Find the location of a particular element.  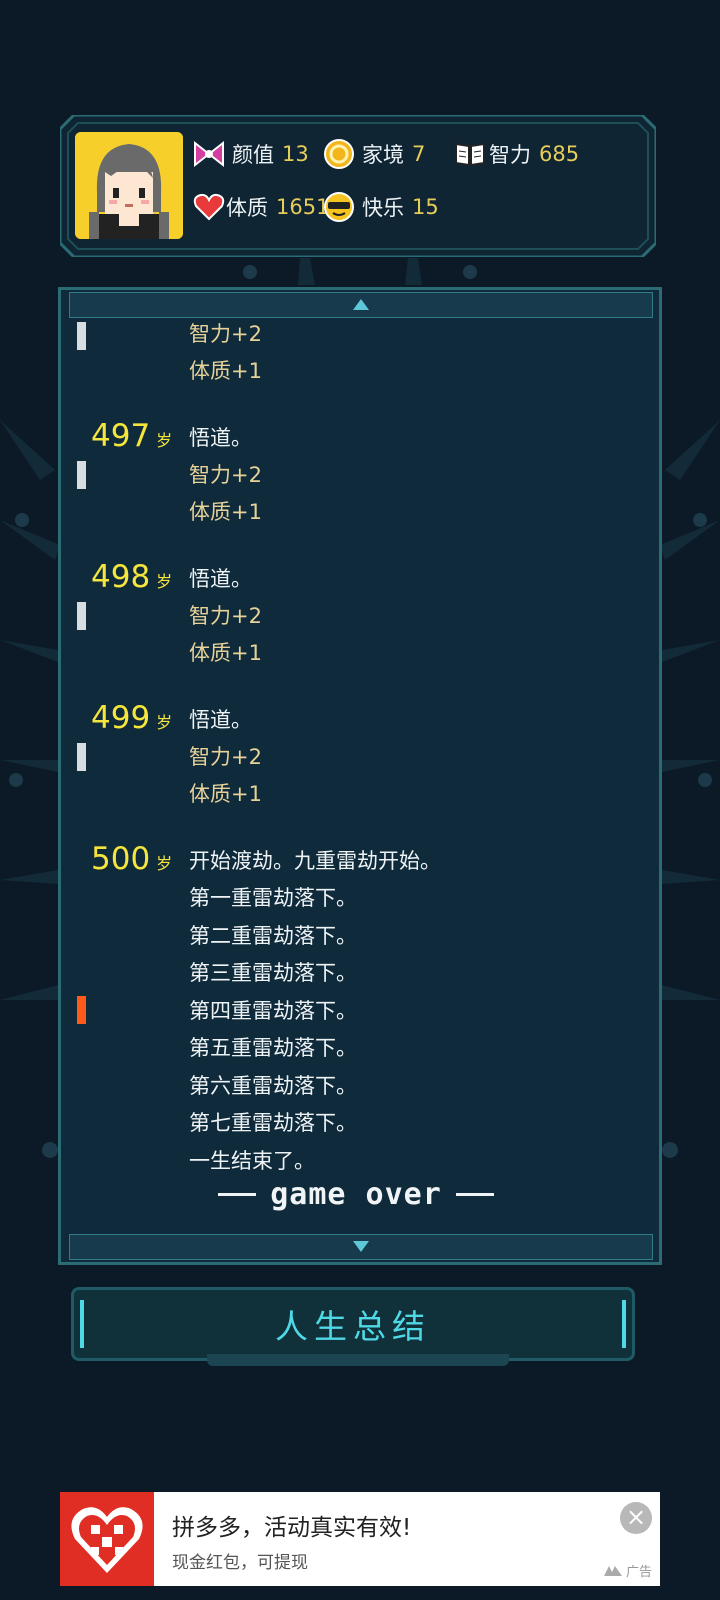

stat-label: 智力 is located at coordinates (510, 155).